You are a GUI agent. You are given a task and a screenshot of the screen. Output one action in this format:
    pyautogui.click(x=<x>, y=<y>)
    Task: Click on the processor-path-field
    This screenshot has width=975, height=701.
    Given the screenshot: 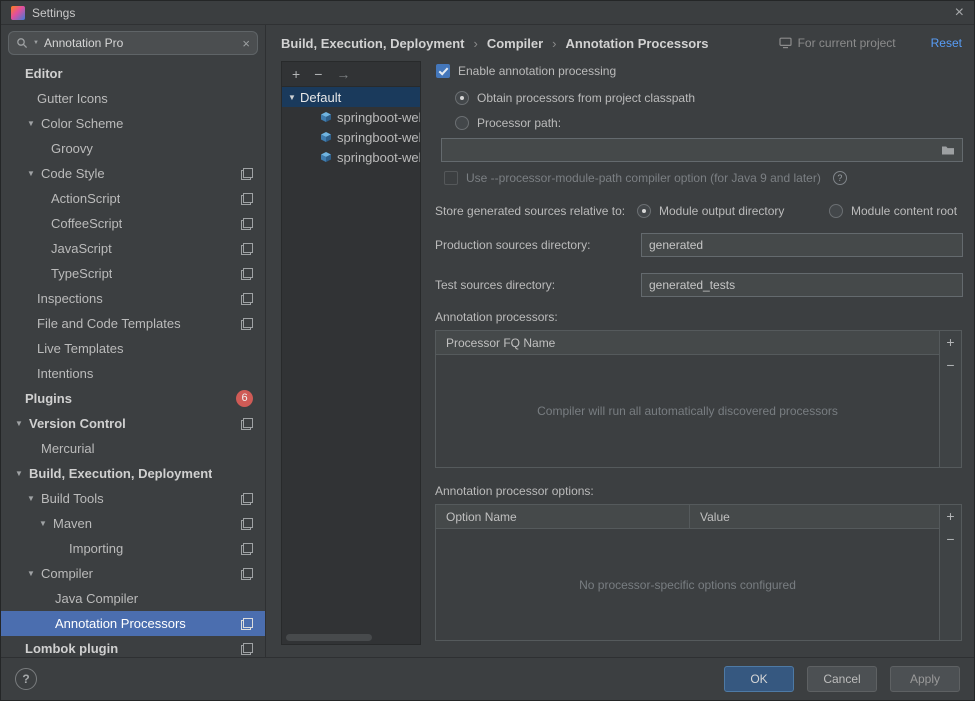 What is the action you would take?
    pyautogui.click(x=702, y=150)
    